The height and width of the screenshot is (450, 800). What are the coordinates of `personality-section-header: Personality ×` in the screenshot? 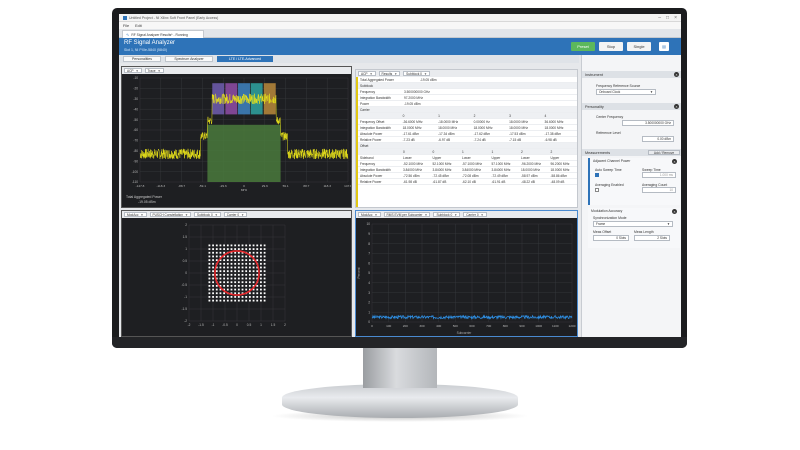 It's located at (631, 106).